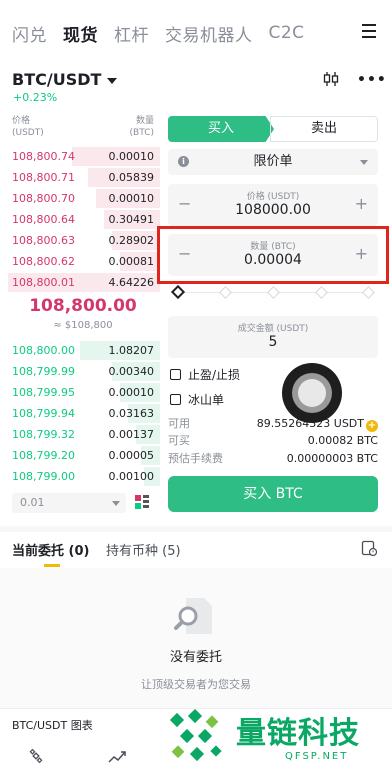 Image resolution: width=392 pixels, height=769 pixels. I want to click on ask-row: 108,800.63 0.28902, so click(80, 240).